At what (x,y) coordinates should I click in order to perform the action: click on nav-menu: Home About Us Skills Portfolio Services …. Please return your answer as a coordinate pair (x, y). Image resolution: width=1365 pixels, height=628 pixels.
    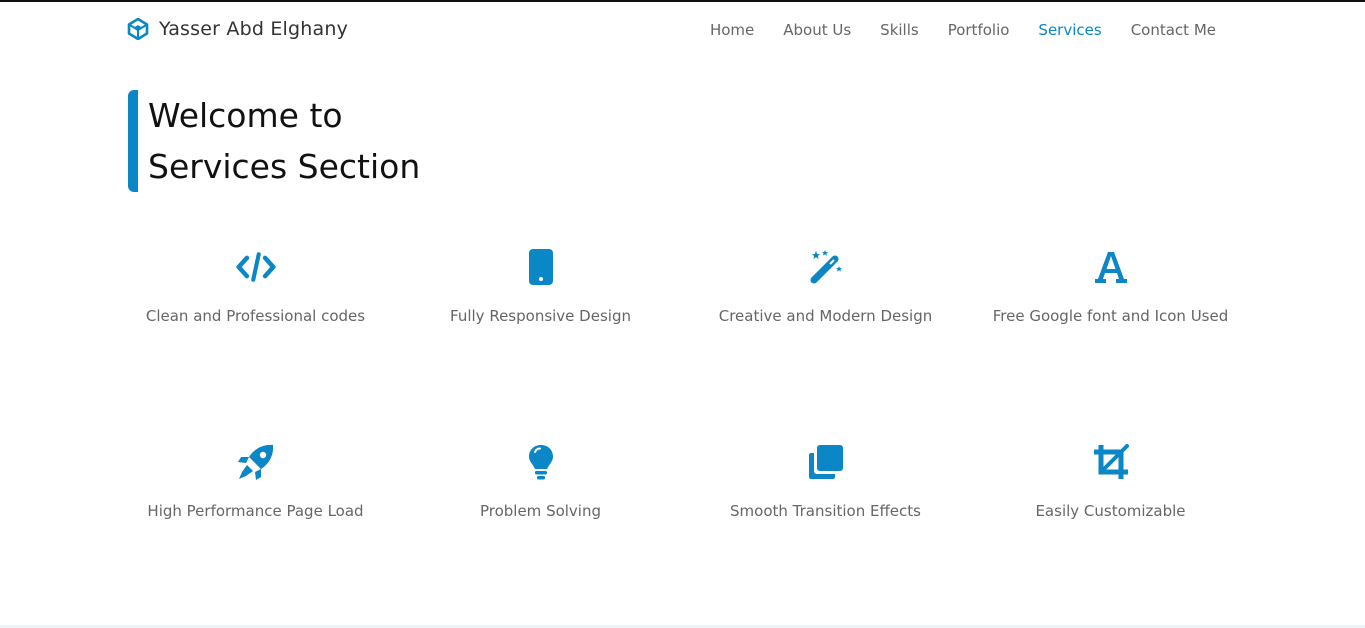
    Looking at the image, I should click on (963, 30).